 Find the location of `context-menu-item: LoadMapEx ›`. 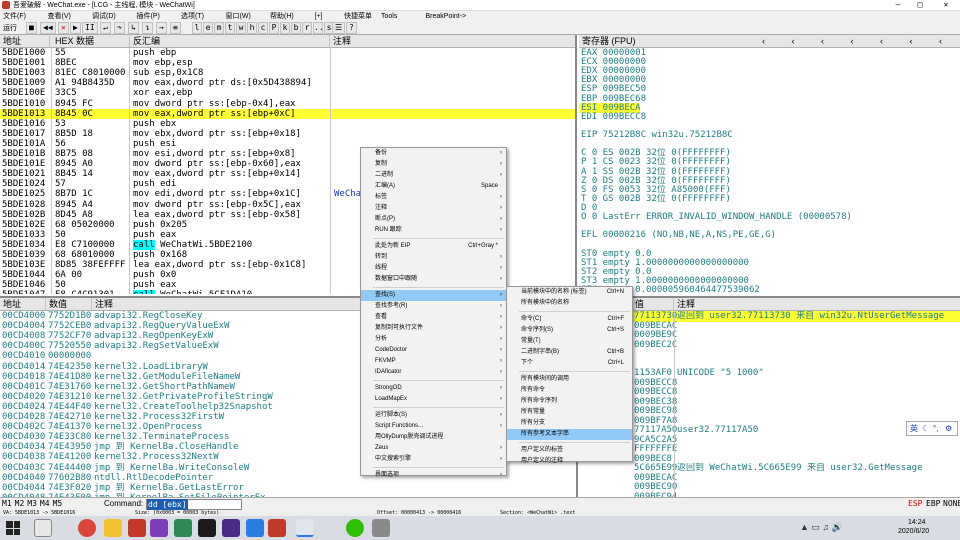

context-menu-item: LoadMapEx › is located at coordinates (433, 399).